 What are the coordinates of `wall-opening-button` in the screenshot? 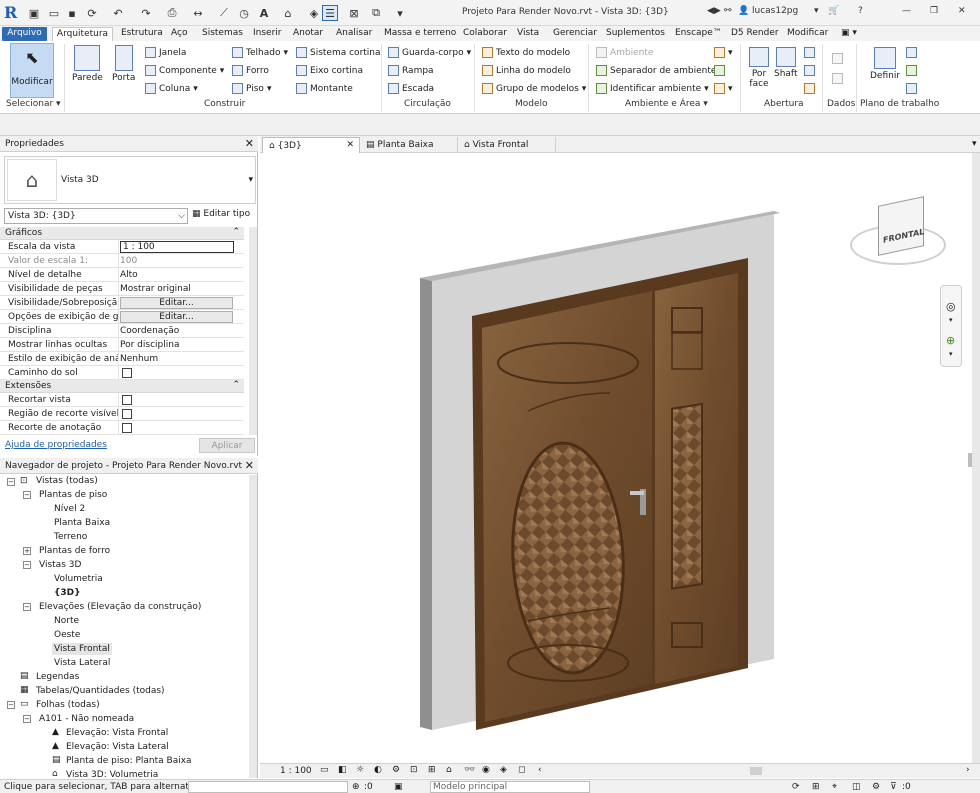 It's located at (809, 52).